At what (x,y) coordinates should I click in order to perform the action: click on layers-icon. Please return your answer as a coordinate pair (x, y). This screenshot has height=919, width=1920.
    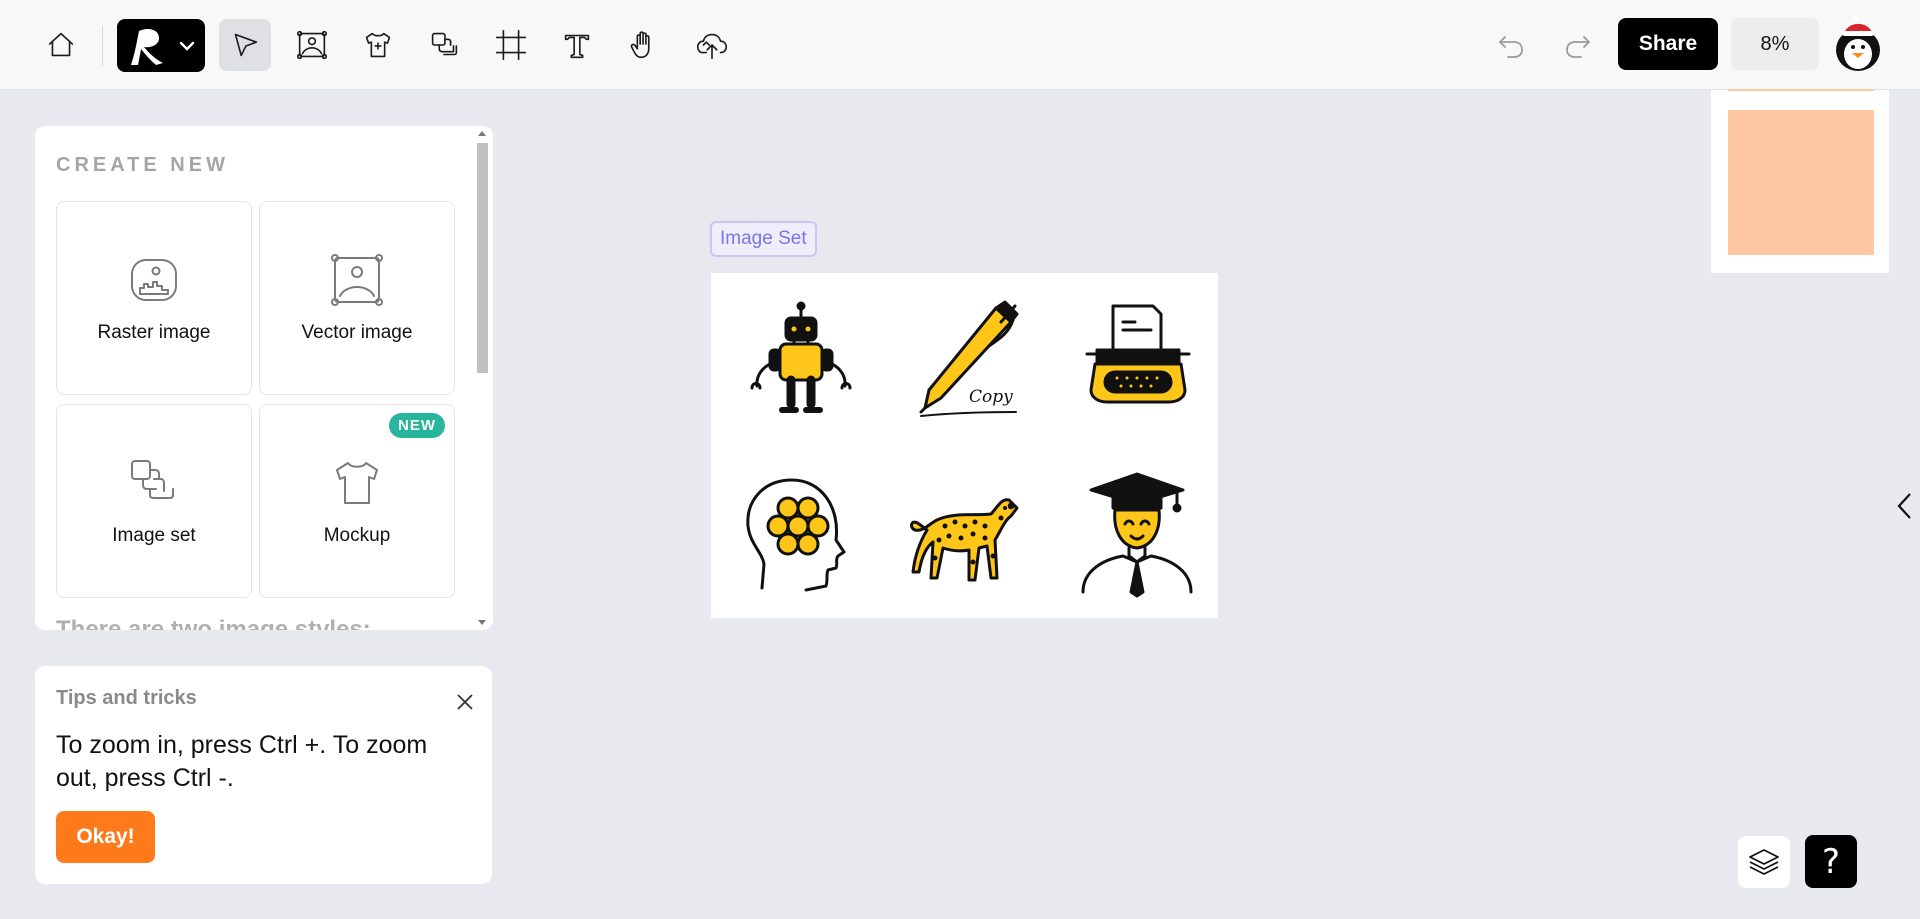
    Looking at the image, I should click on (1764, 862).